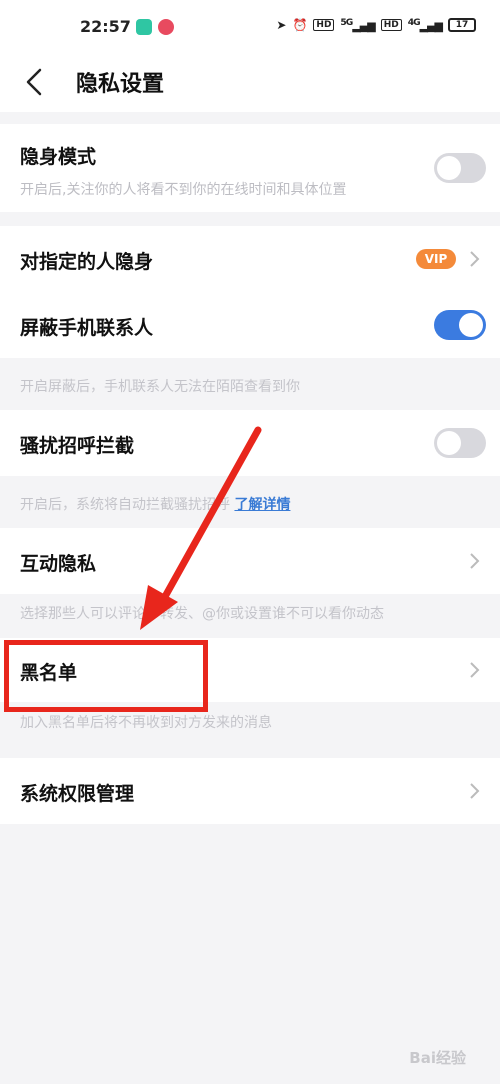 Image resolution: width=500 pixels, height=1084 pixels. What do you see at coordinates (250, 325) in the screenshot?
I see `settings-row-block-contacts: 屏蔽手机联系人` at bounding box center [250, 325].